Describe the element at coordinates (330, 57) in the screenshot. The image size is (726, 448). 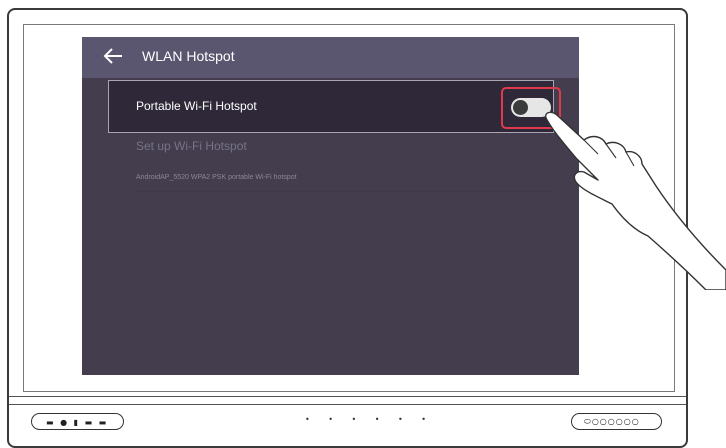
I see `app-header: WLAN Hotspot` at that location.